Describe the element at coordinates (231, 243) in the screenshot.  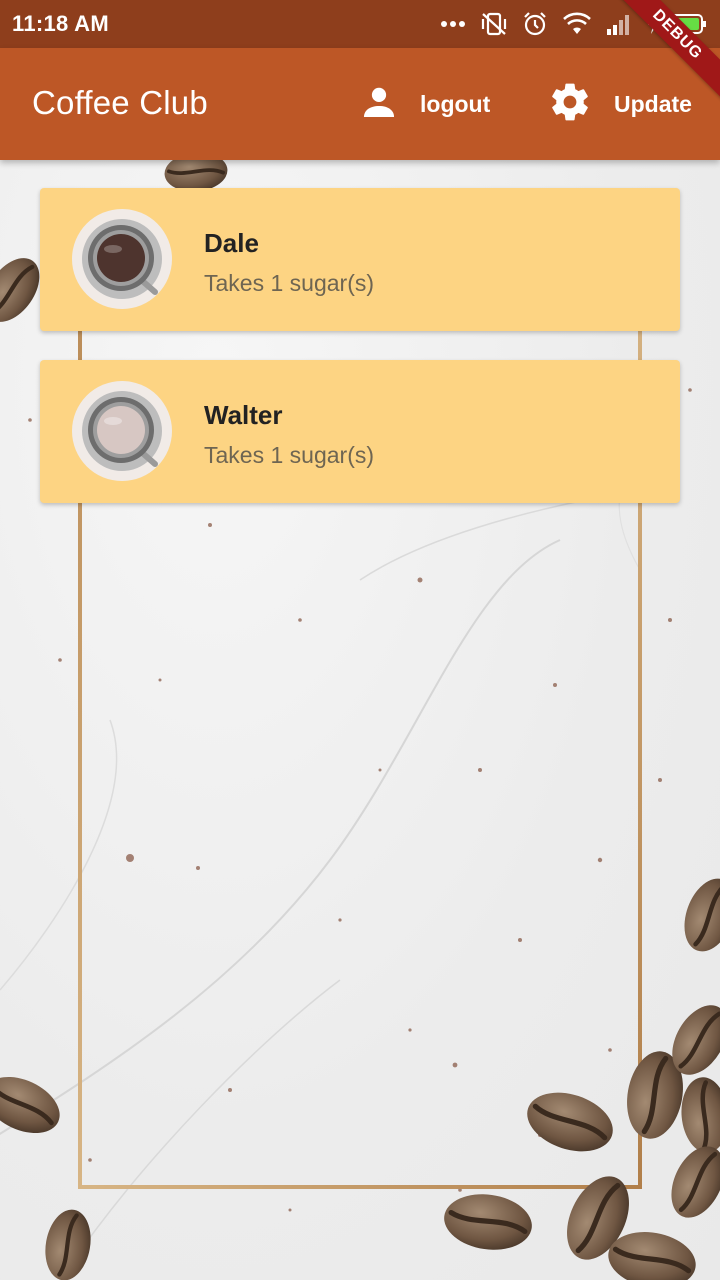
I see `member-name: Dale` at that location.